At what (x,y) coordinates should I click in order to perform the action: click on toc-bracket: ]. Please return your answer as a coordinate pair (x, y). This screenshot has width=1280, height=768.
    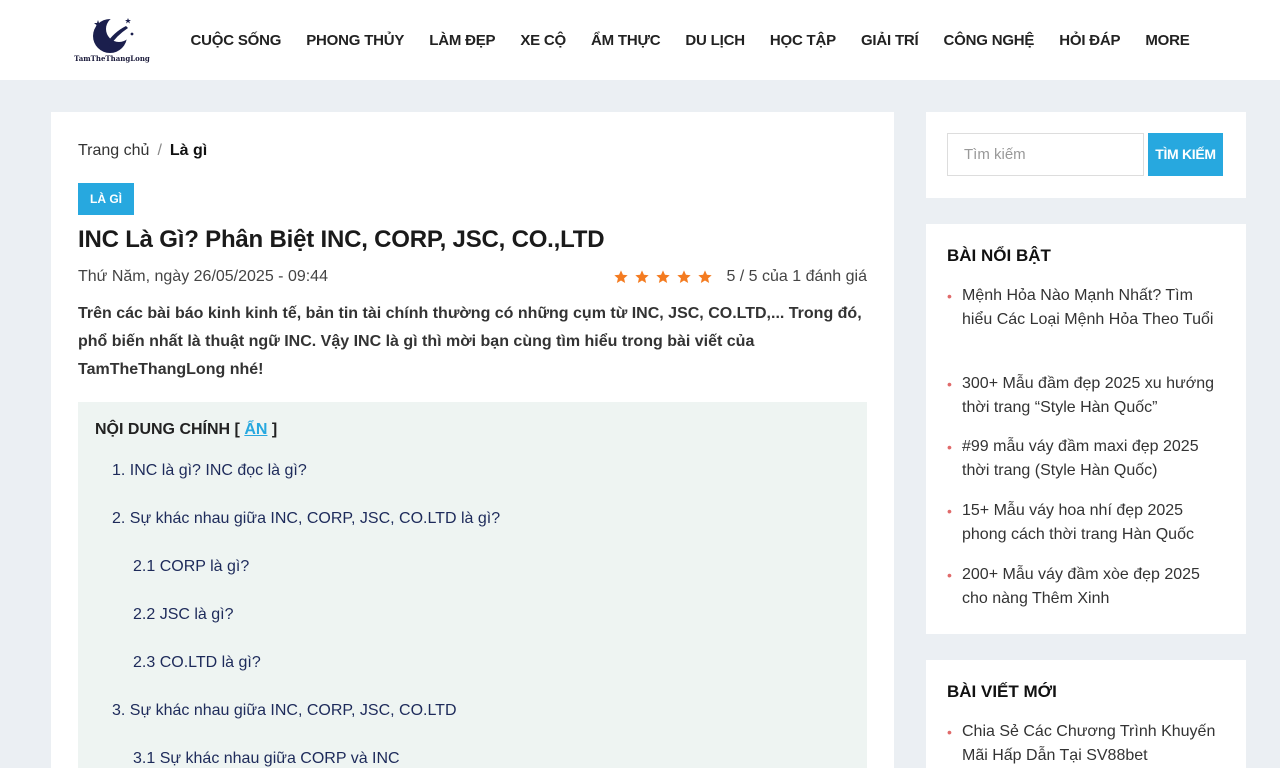
    Looking at the image, I should click on (274, 429).